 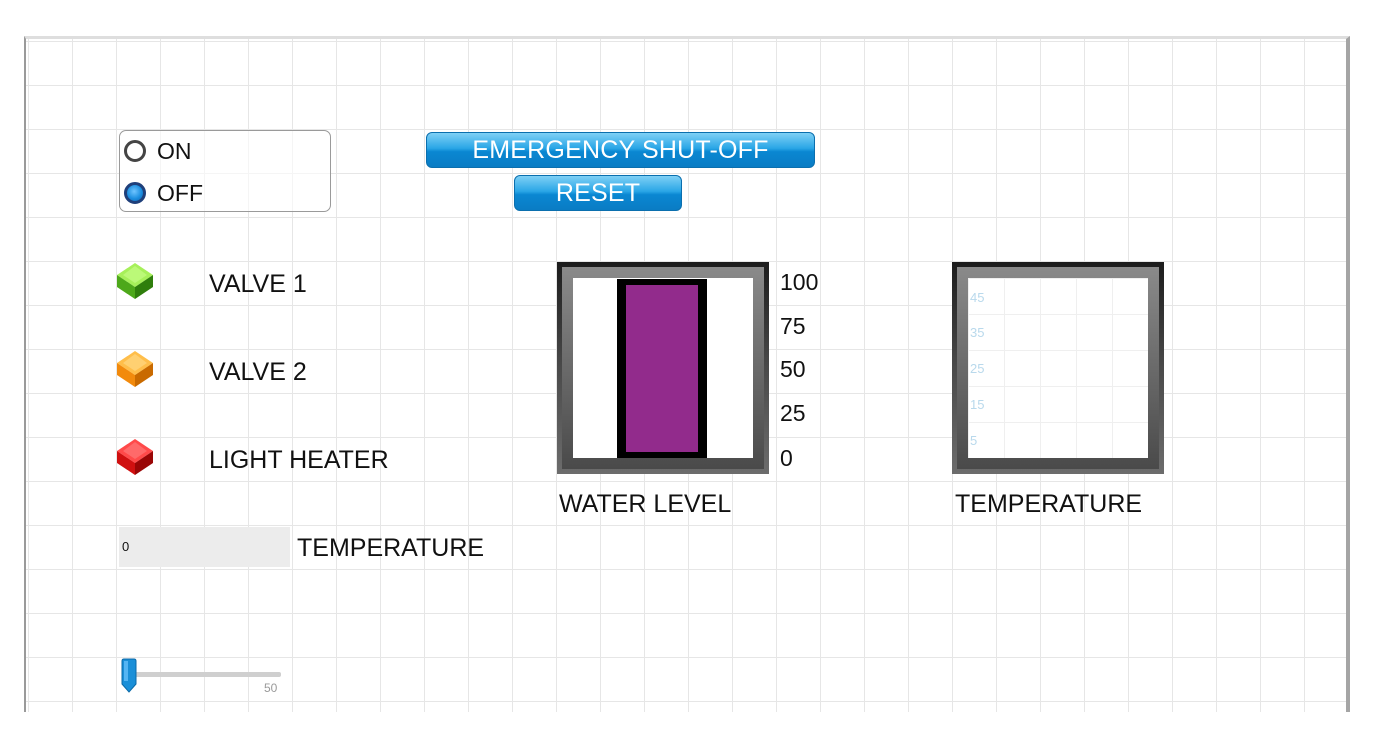 What do you see at coordinates (793, 369) in the screenshot?
I see `water-level-scale-50: 50` at bounding box center [793, 369].